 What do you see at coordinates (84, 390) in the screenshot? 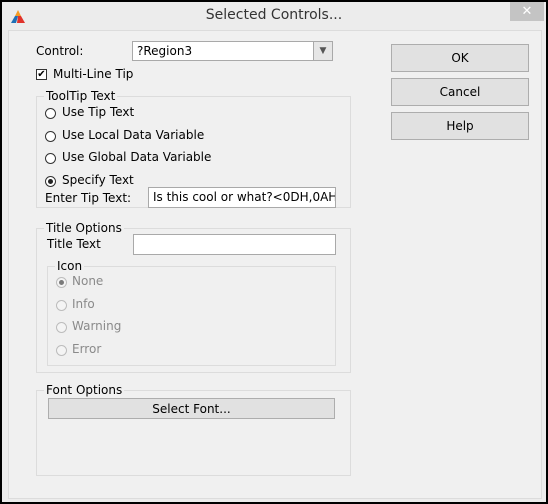
I see `font-options-group-label: Font Options` at bounding box center [84, 390].